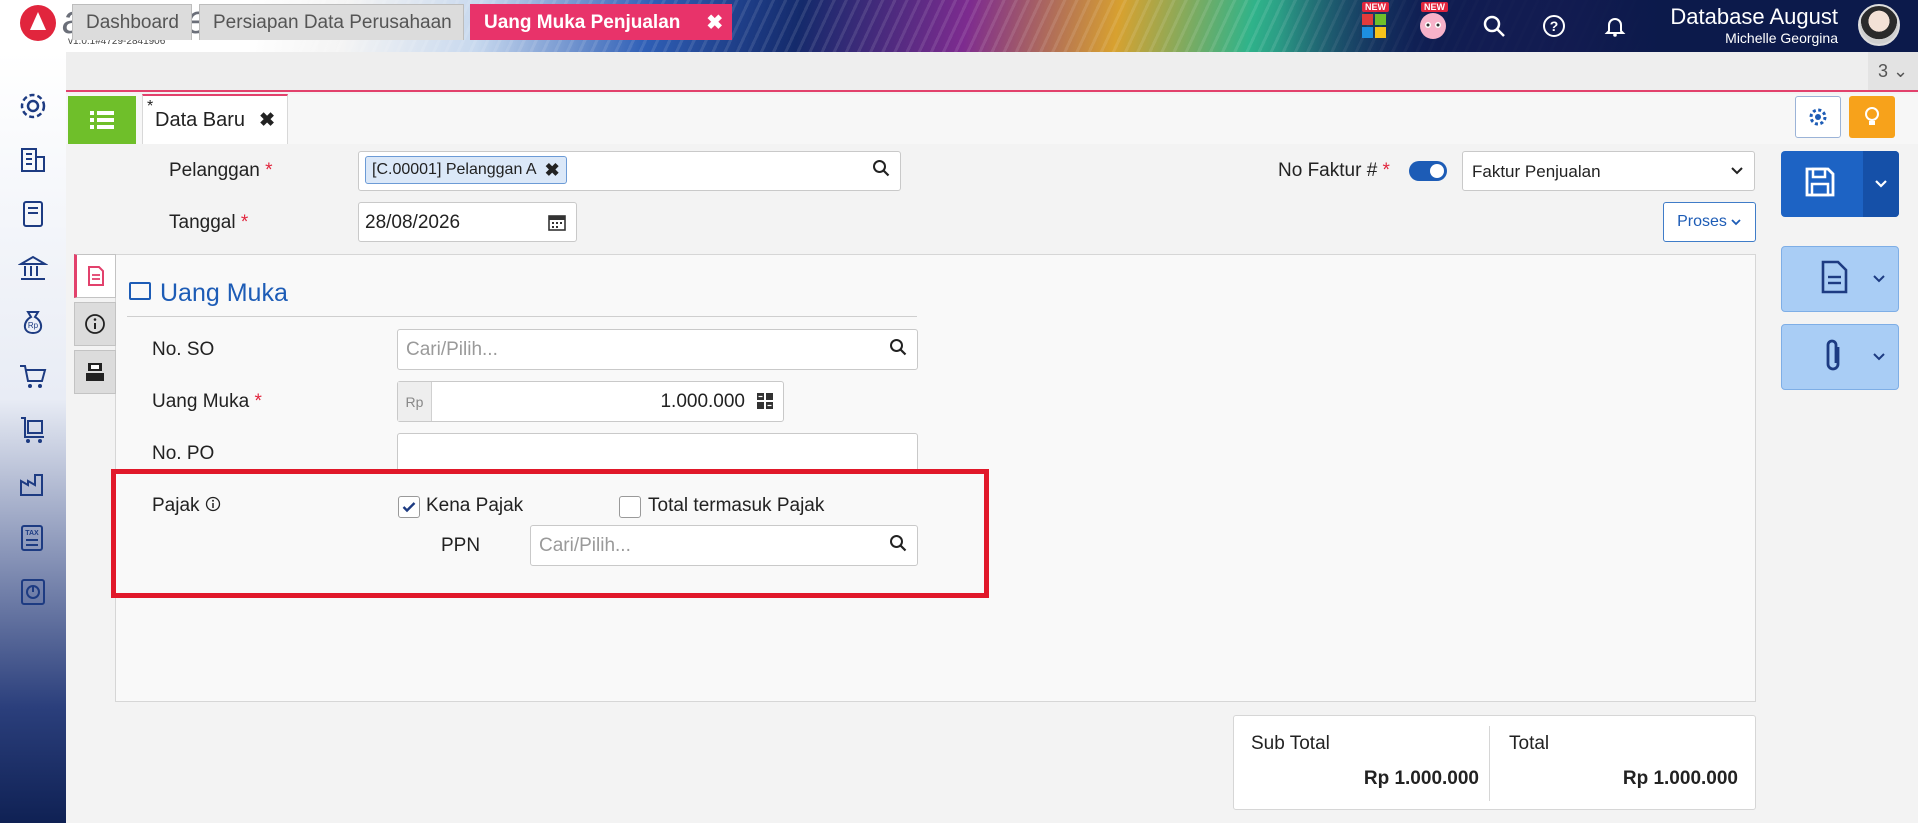 This screenshot has width=1918, height=823. I want to click on no-po-field, so click(657, 453).